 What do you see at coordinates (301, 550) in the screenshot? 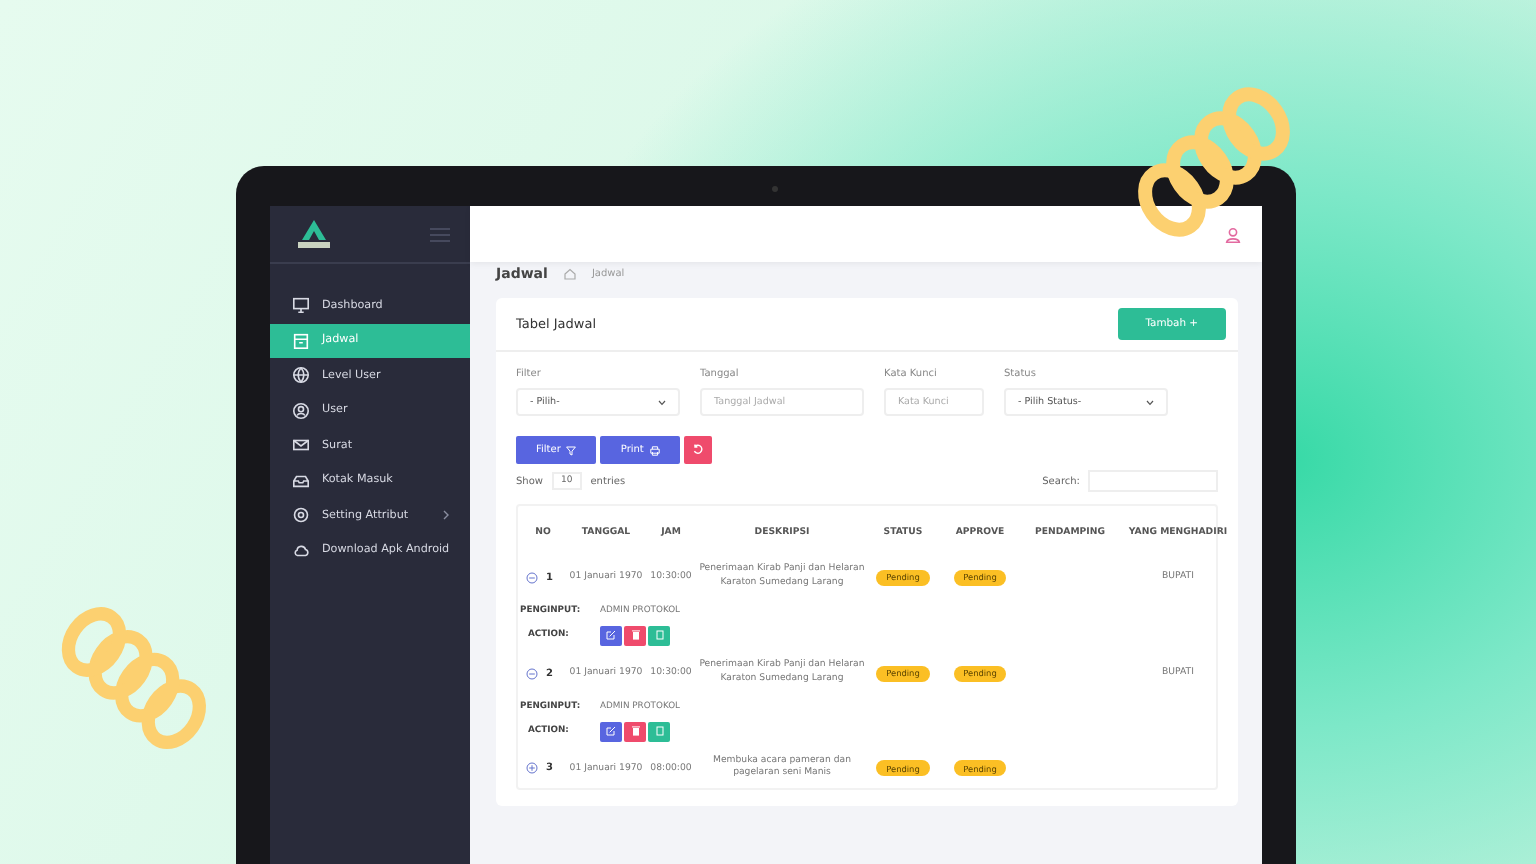
I see `cloud-icon` at bounding box center [301, 550].